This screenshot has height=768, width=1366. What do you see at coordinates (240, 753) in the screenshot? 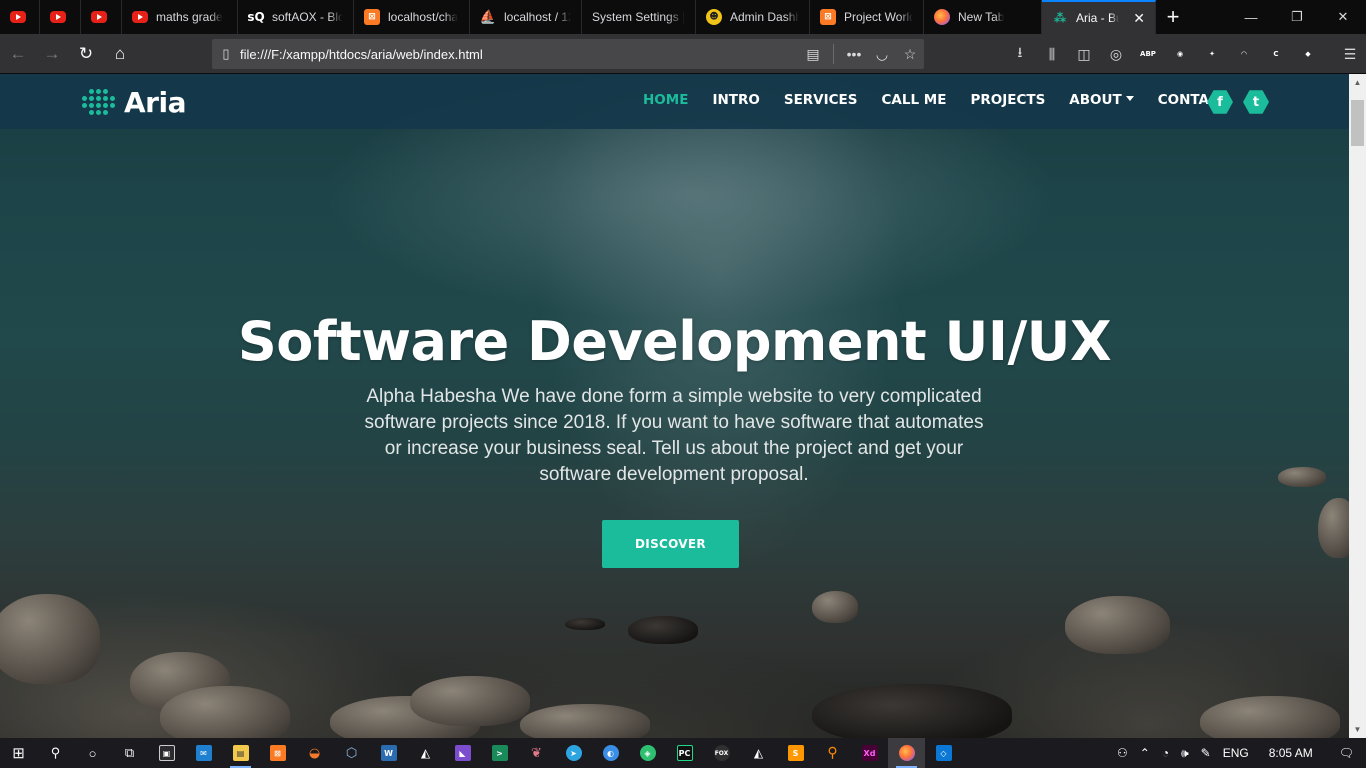
I see `taskbar-app-explorer: ▤` at bounding box center [240, 753].